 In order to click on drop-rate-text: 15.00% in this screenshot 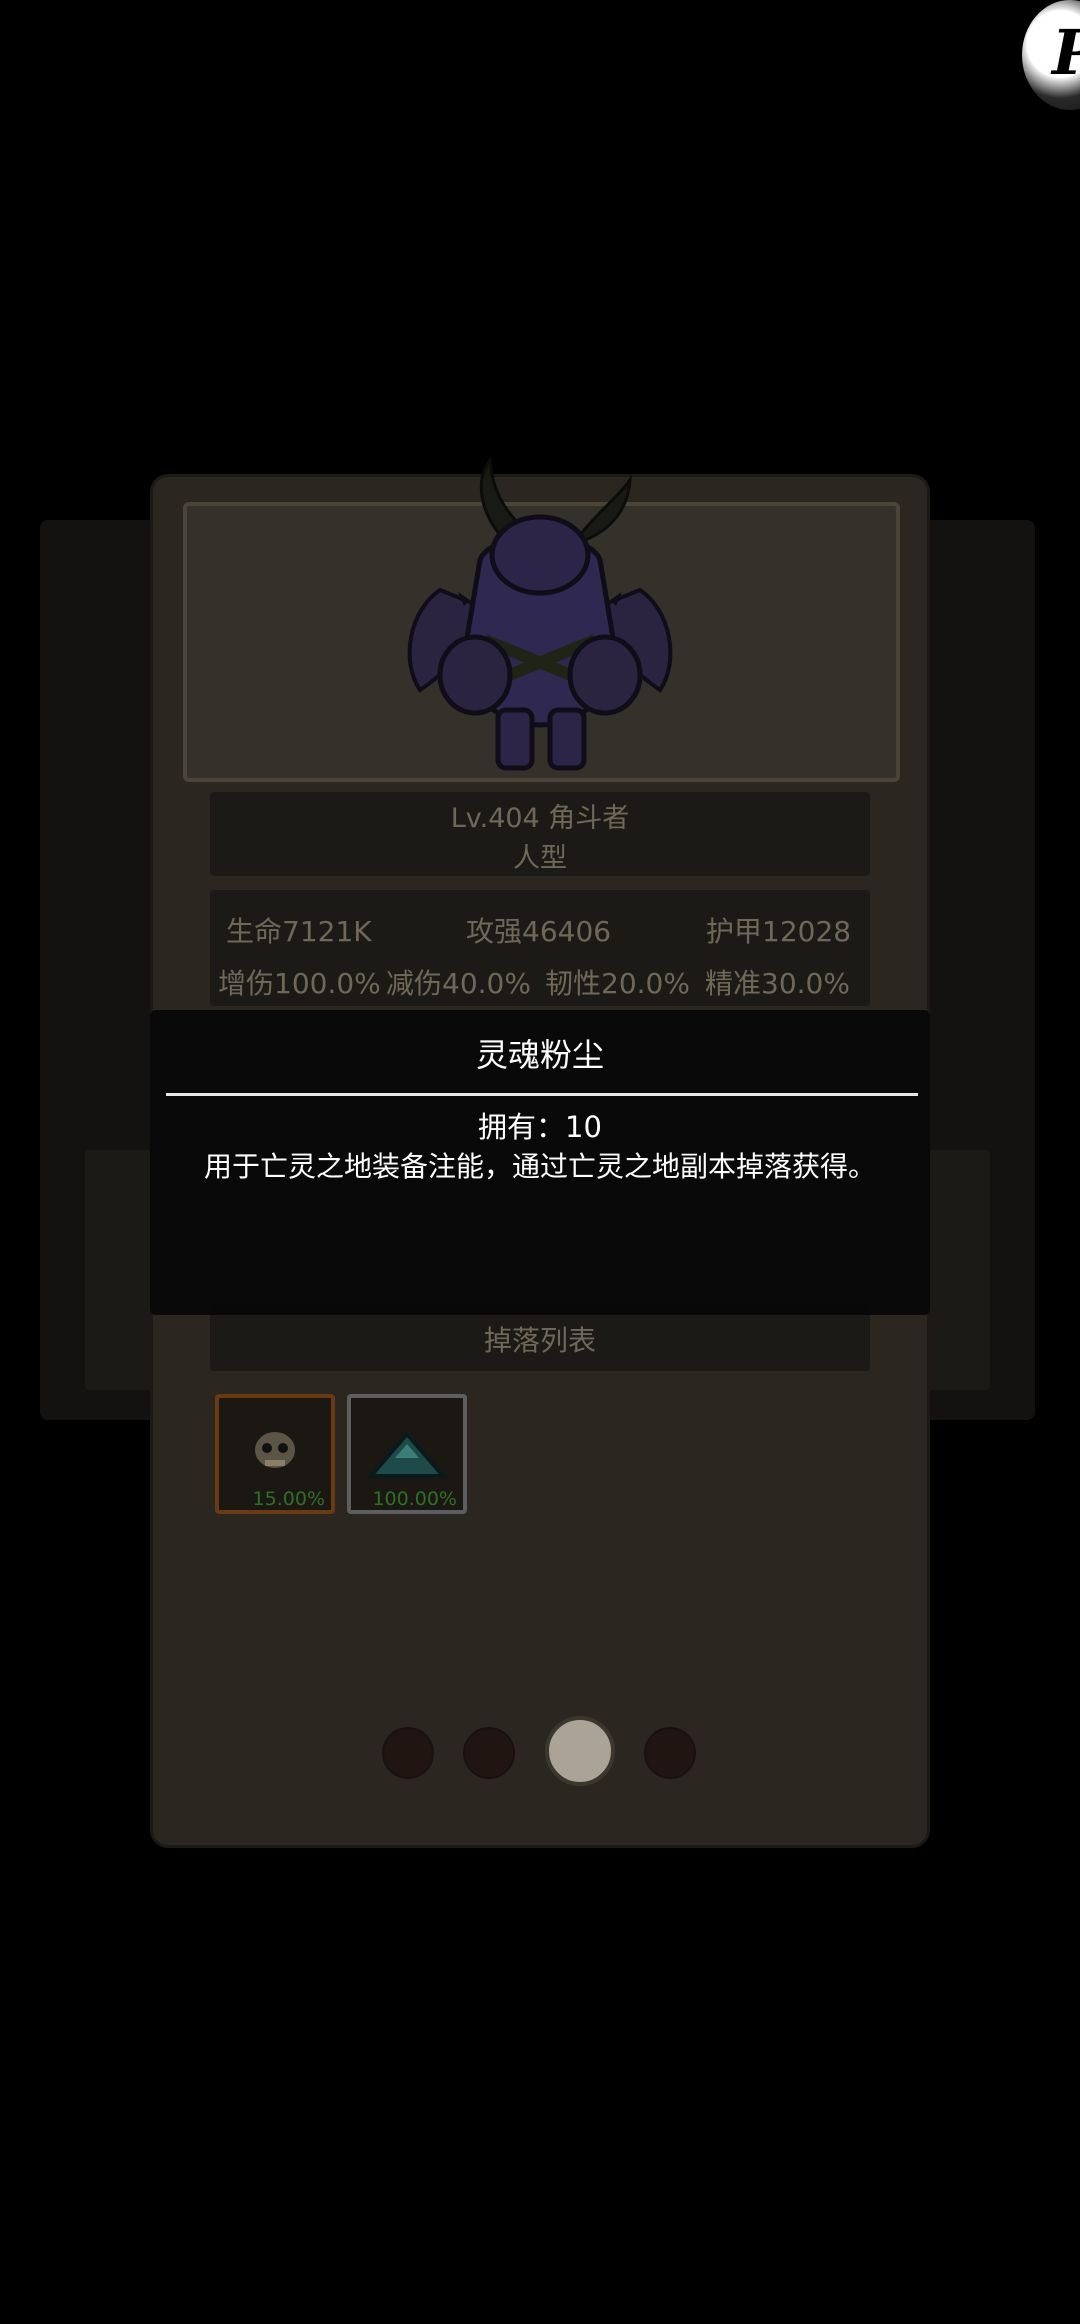, I will do `click(288, 1499)`.